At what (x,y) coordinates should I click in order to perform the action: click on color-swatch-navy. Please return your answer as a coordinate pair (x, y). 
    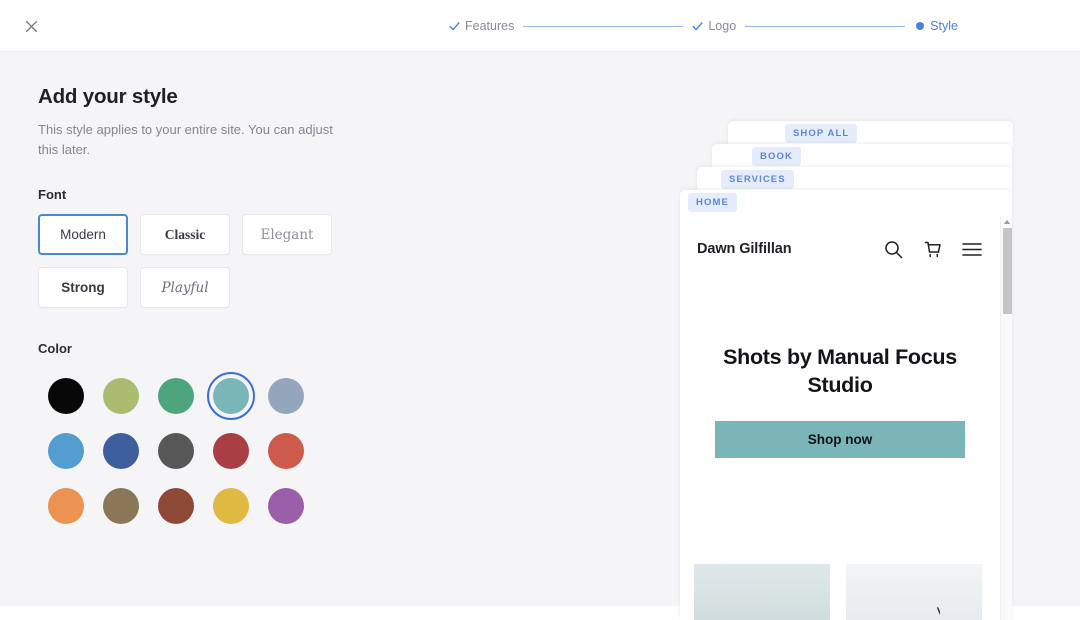
    Looking at the image, I should click on (120, 450).